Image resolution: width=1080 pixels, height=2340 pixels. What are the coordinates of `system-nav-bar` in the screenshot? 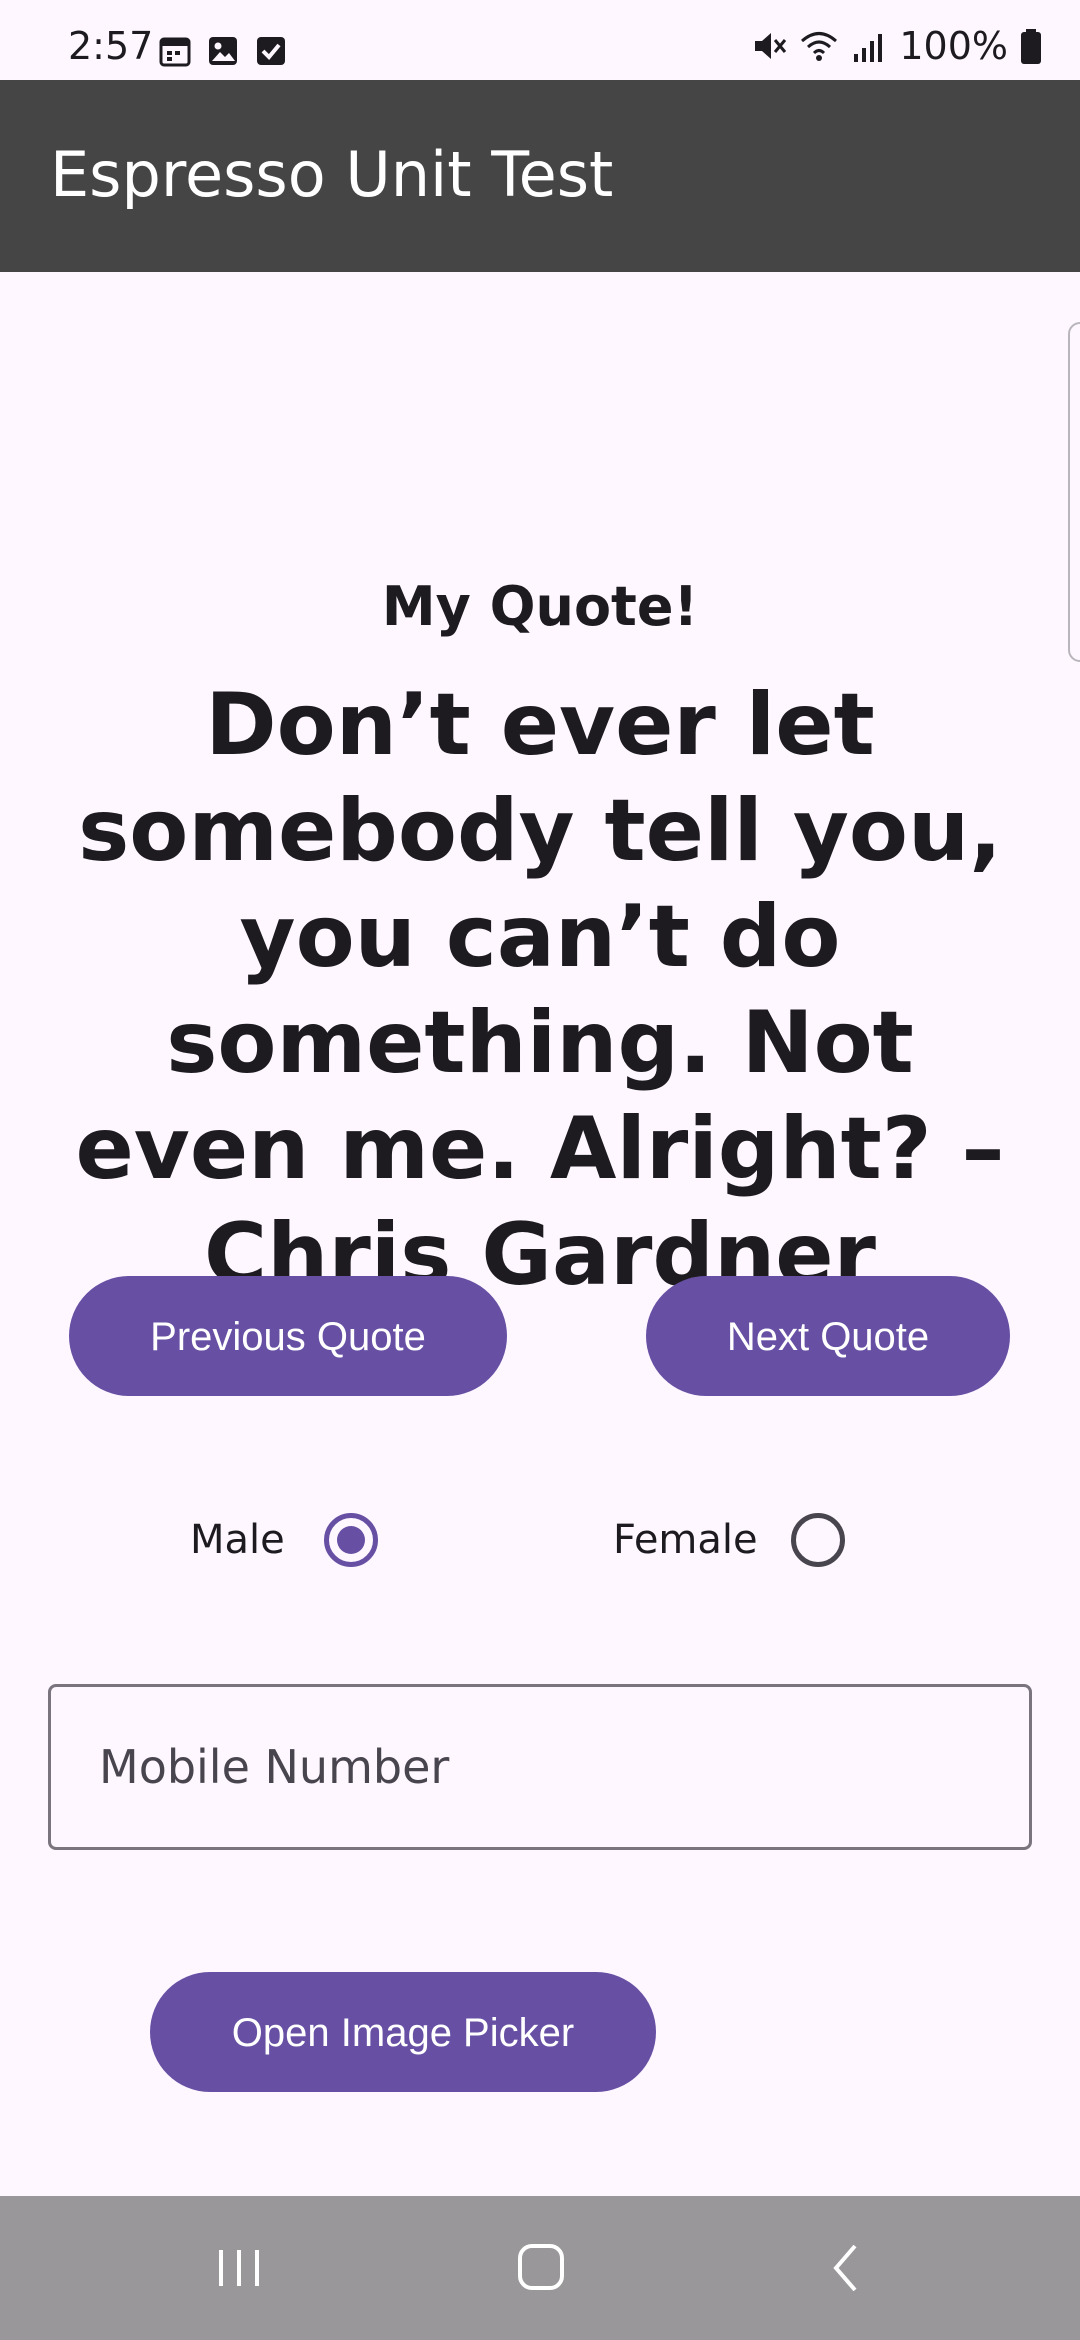 It's located at (540, 2268).